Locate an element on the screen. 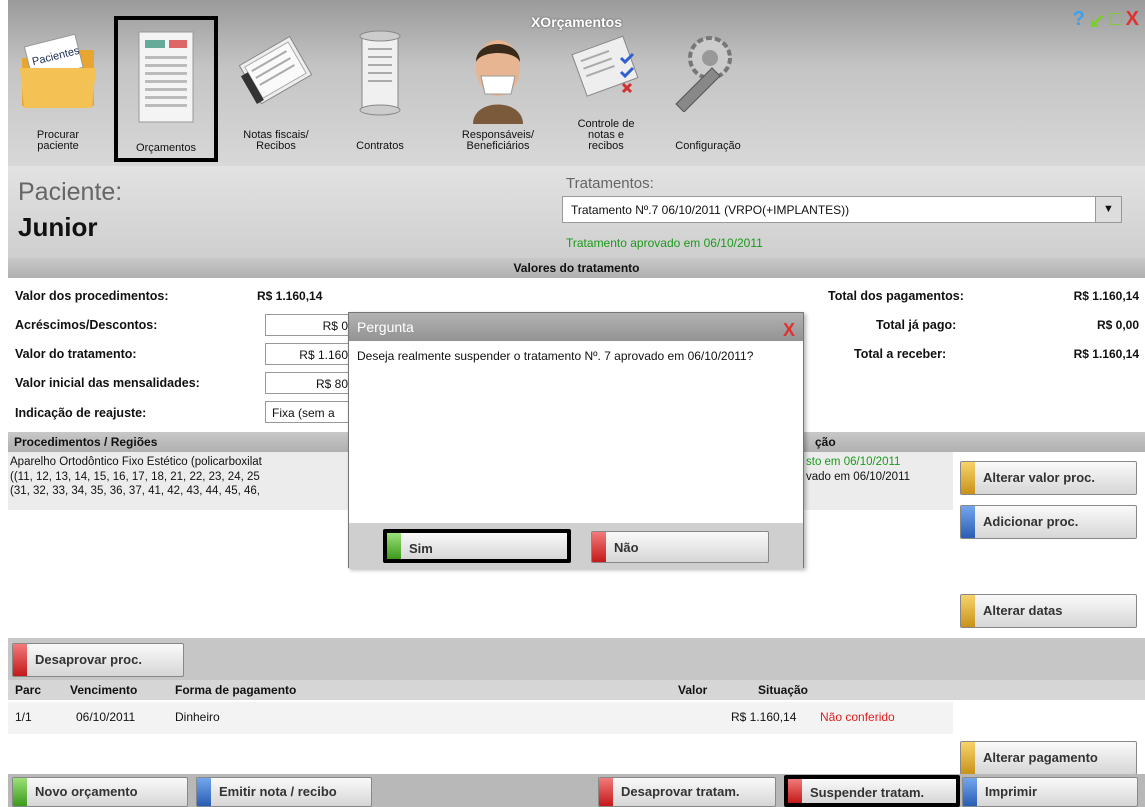 This screenshot has width=1145, height=807. contract-scroll-icon is located at coordinates (380, 73).